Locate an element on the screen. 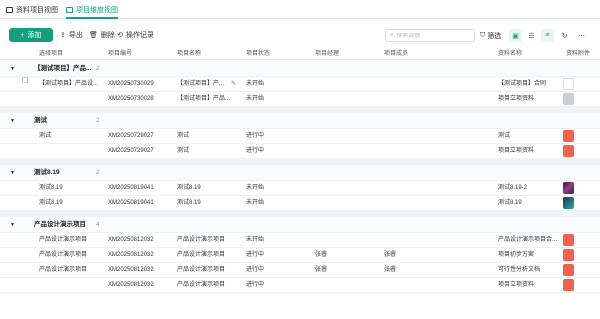  grid-view-button: ▣ is located at coordinates (515, 35).